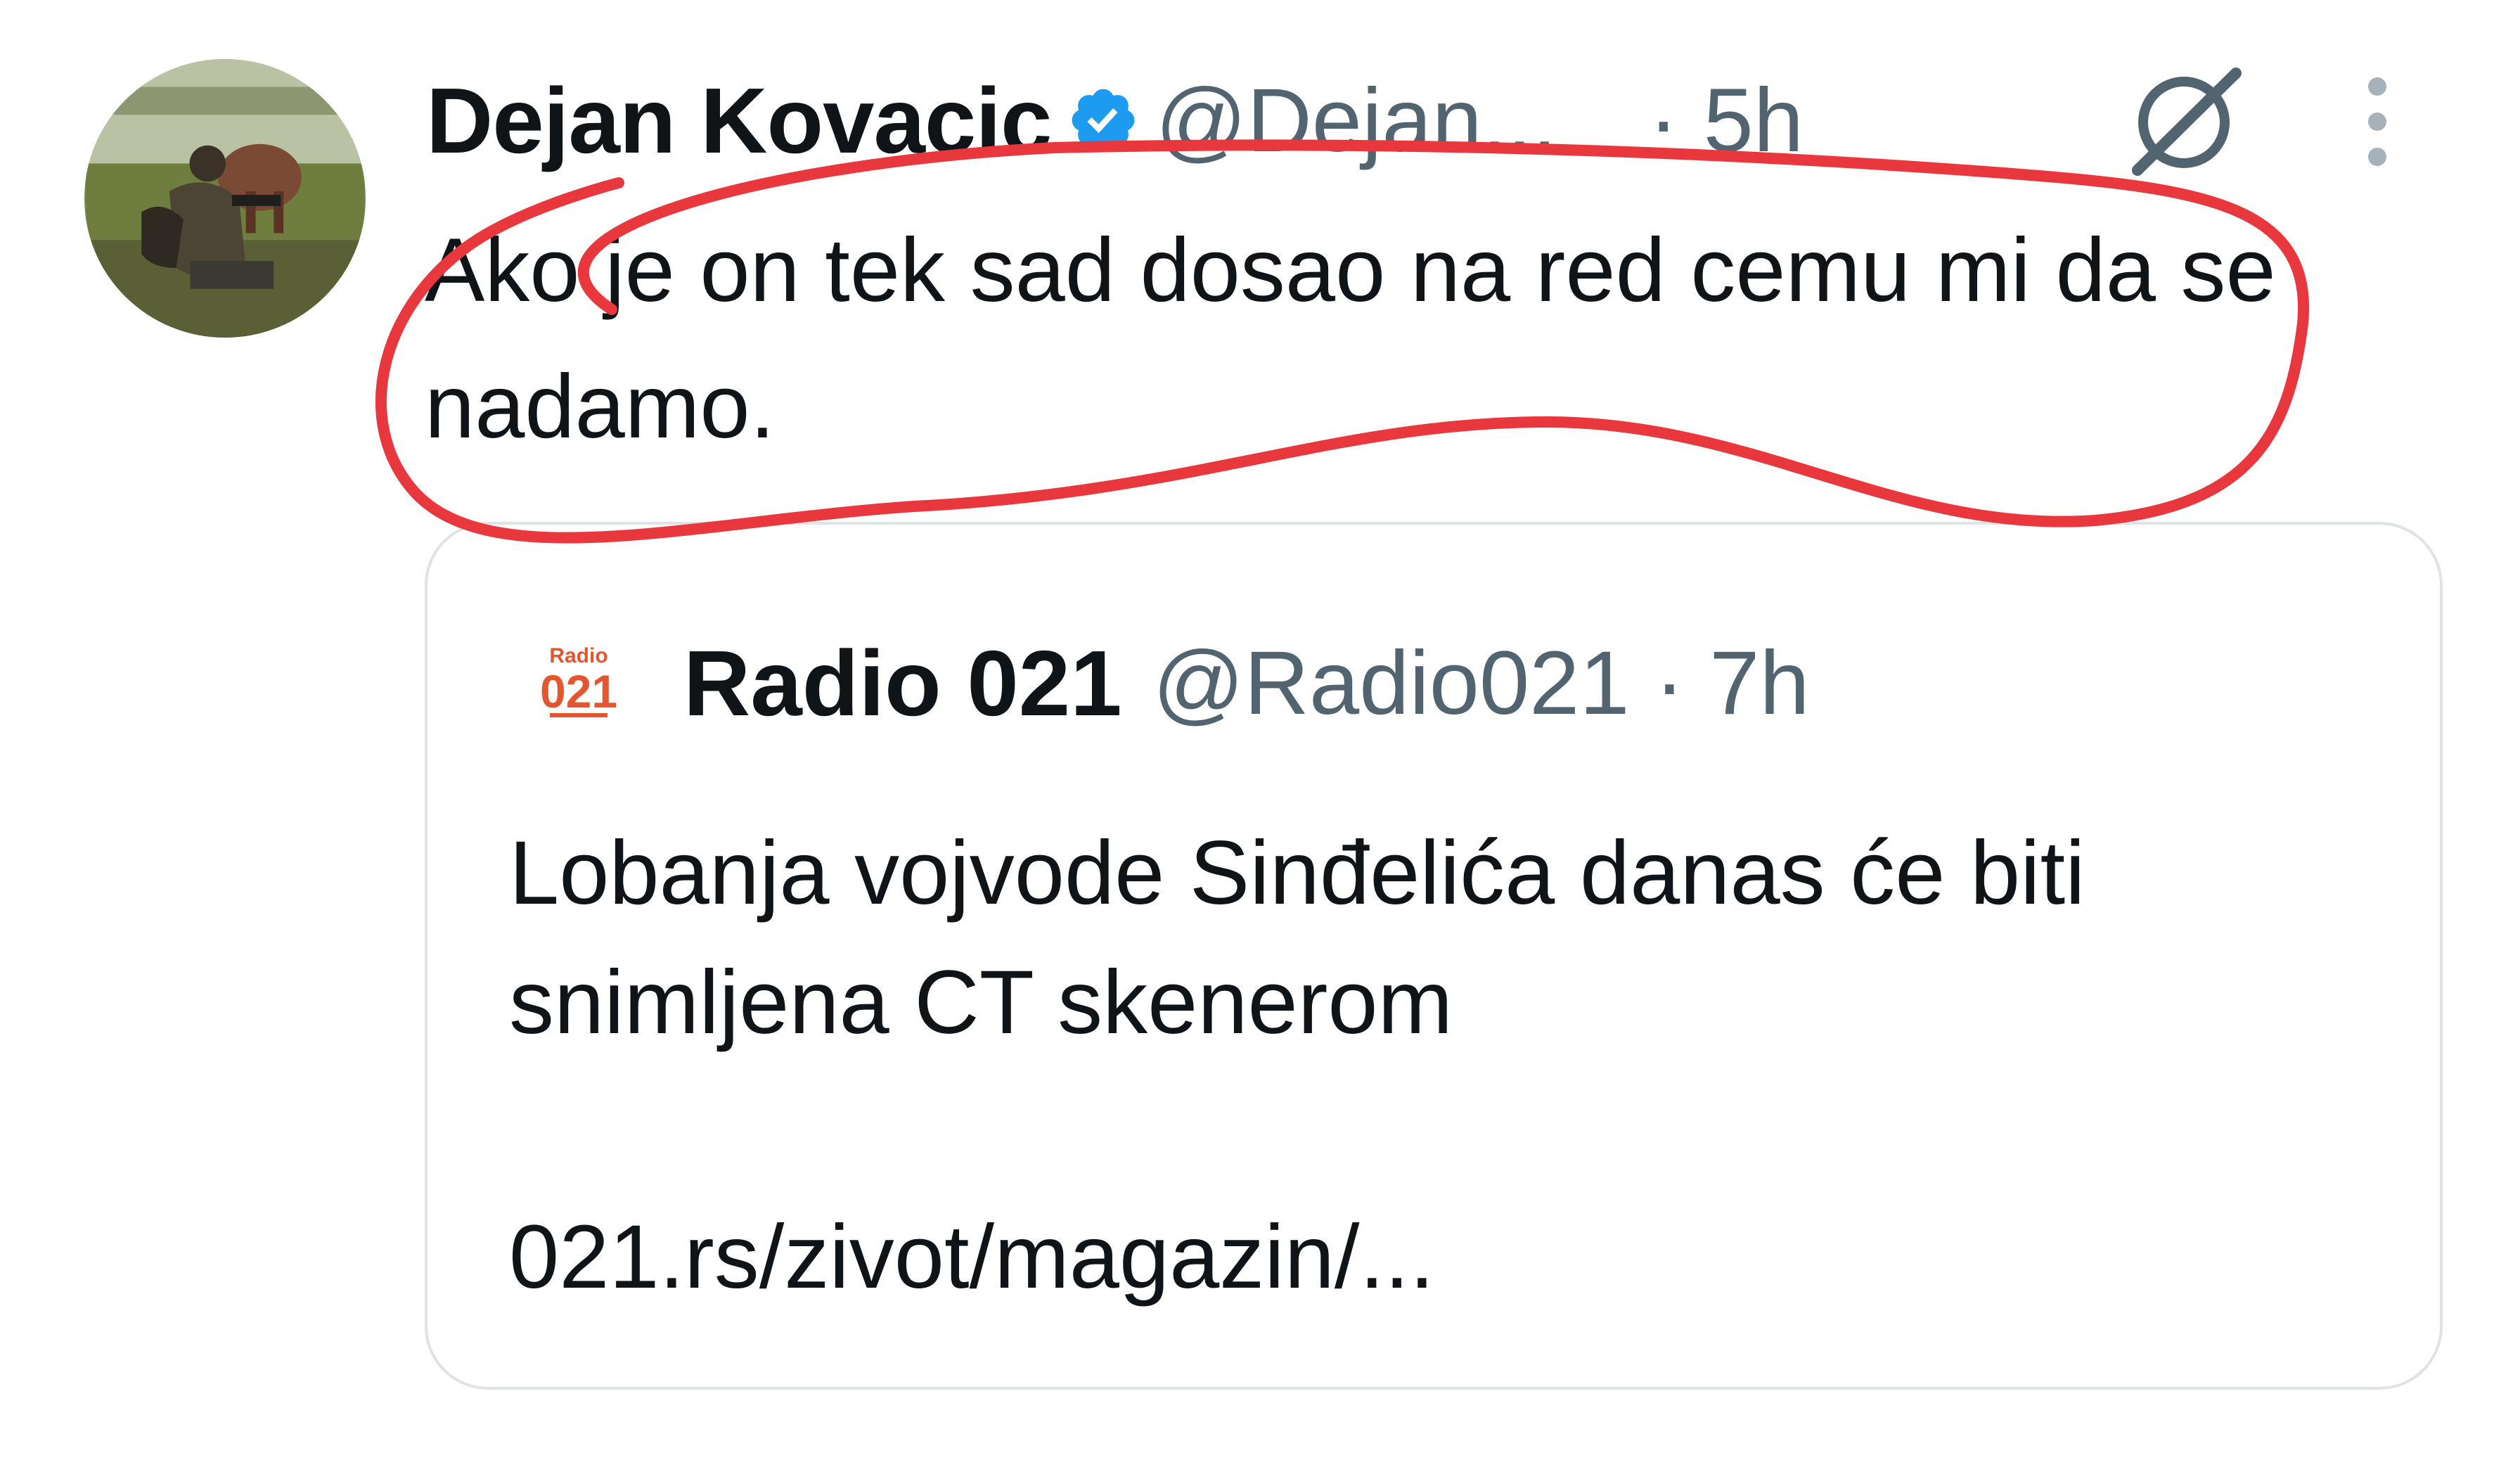 The height and width of the screenshot is (1460, 2520). Describe the element at coordinates (2377, 121) in the screenshot. I see `more-vertical-icon` at that location.